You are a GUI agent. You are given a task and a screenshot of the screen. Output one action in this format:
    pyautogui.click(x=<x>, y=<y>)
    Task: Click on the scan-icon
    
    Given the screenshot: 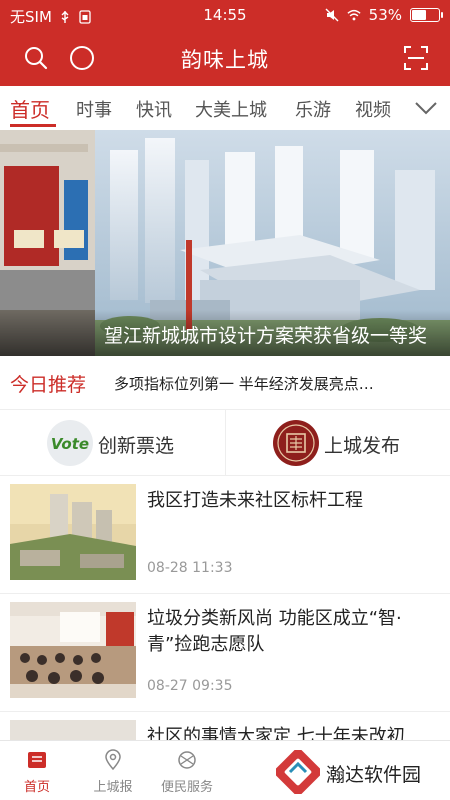 What is the action you would take?
    pyautogui.click(x=416, y=58)
    